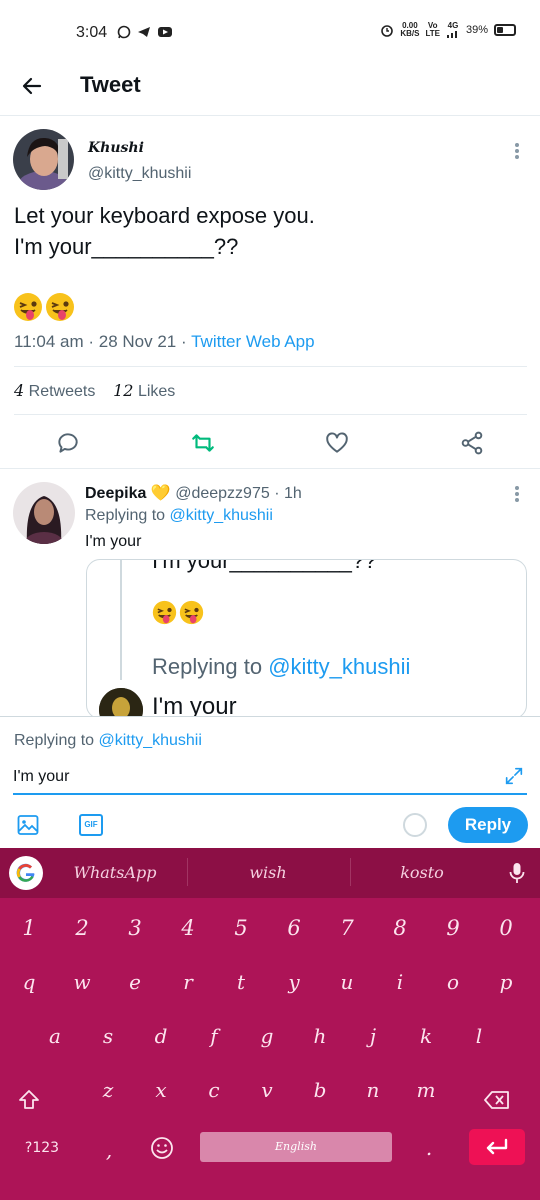  I want to click on suggestion-1: WhatsApp, so click(115, 872).